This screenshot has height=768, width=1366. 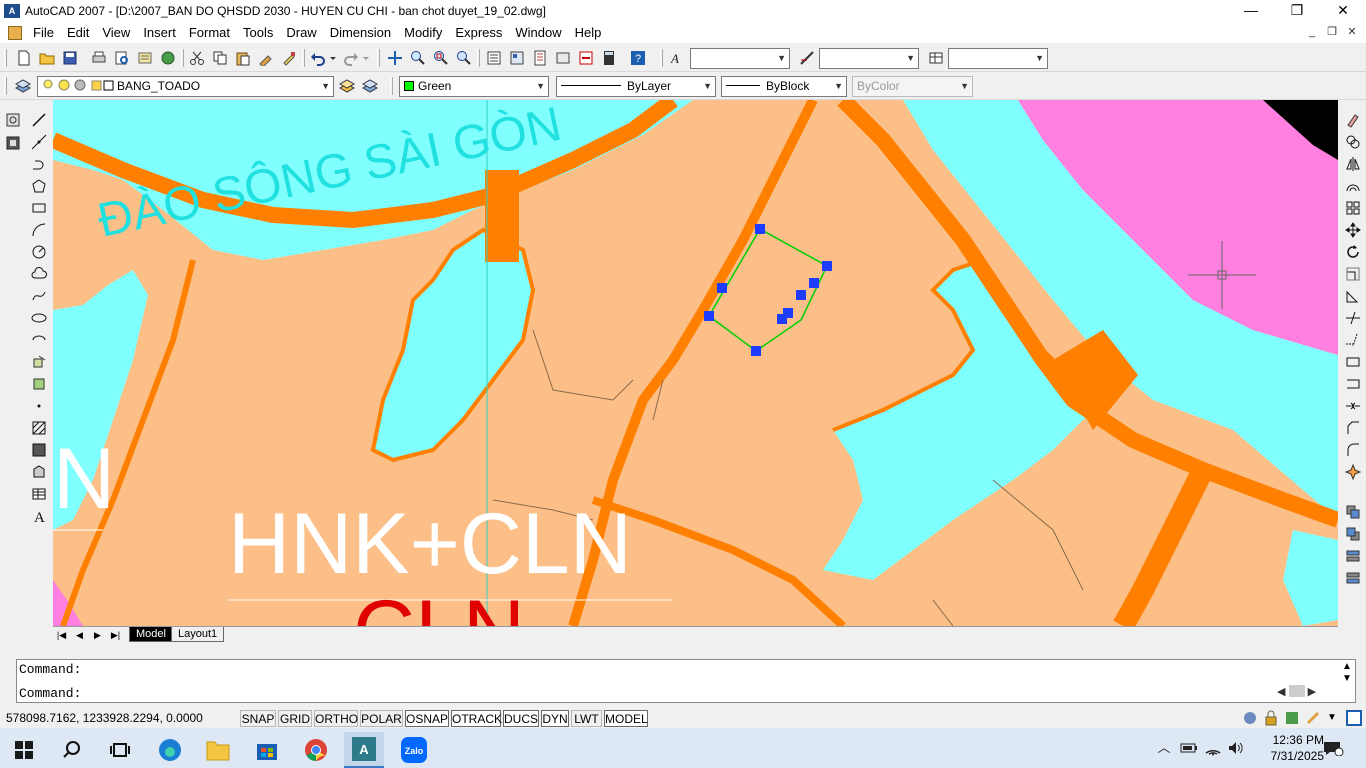 What do you see at coordinates (1353, 406) in the screenshot?
I see `join-icon` at bounding box center [1353, 406].